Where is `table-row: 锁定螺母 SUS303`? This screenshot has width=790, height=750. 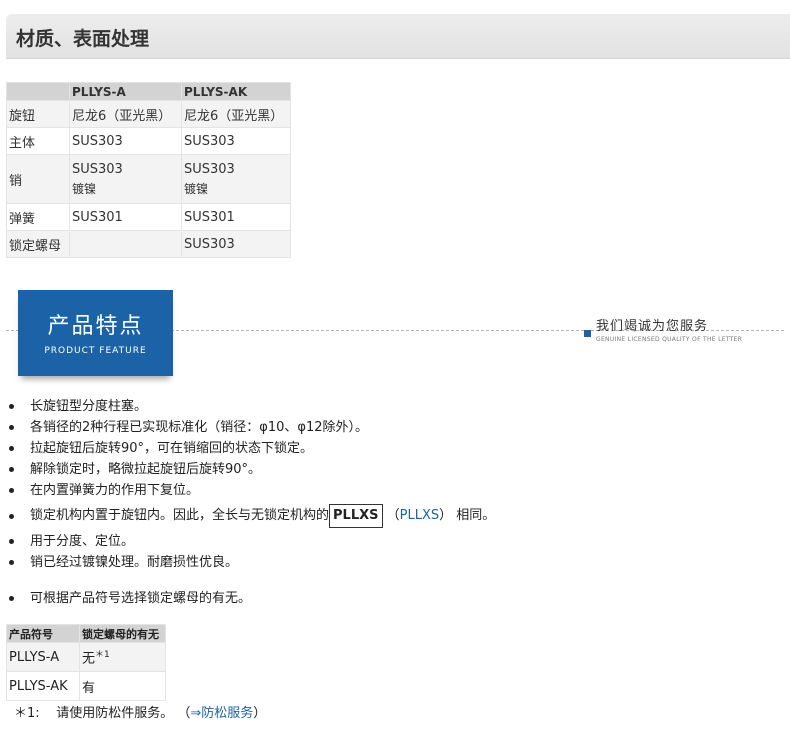 table-row: 锁定螺母 SUS303 is located at coordinates (148, 244).